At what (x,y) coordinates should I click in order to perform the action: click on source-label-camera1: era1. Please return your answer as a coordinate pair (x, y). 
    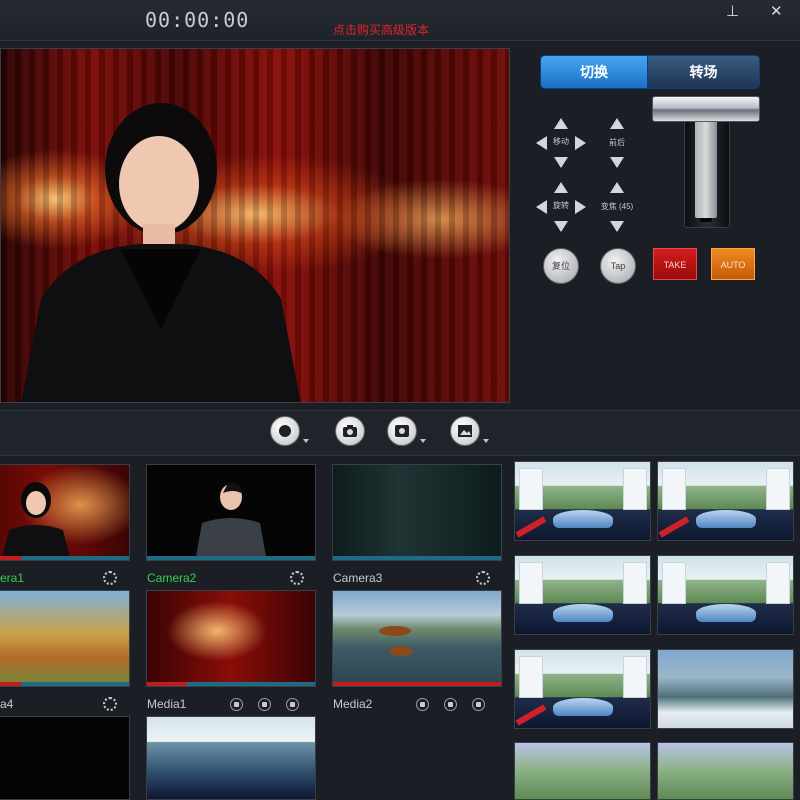
    Looking at the image, I should click on (12, 578).